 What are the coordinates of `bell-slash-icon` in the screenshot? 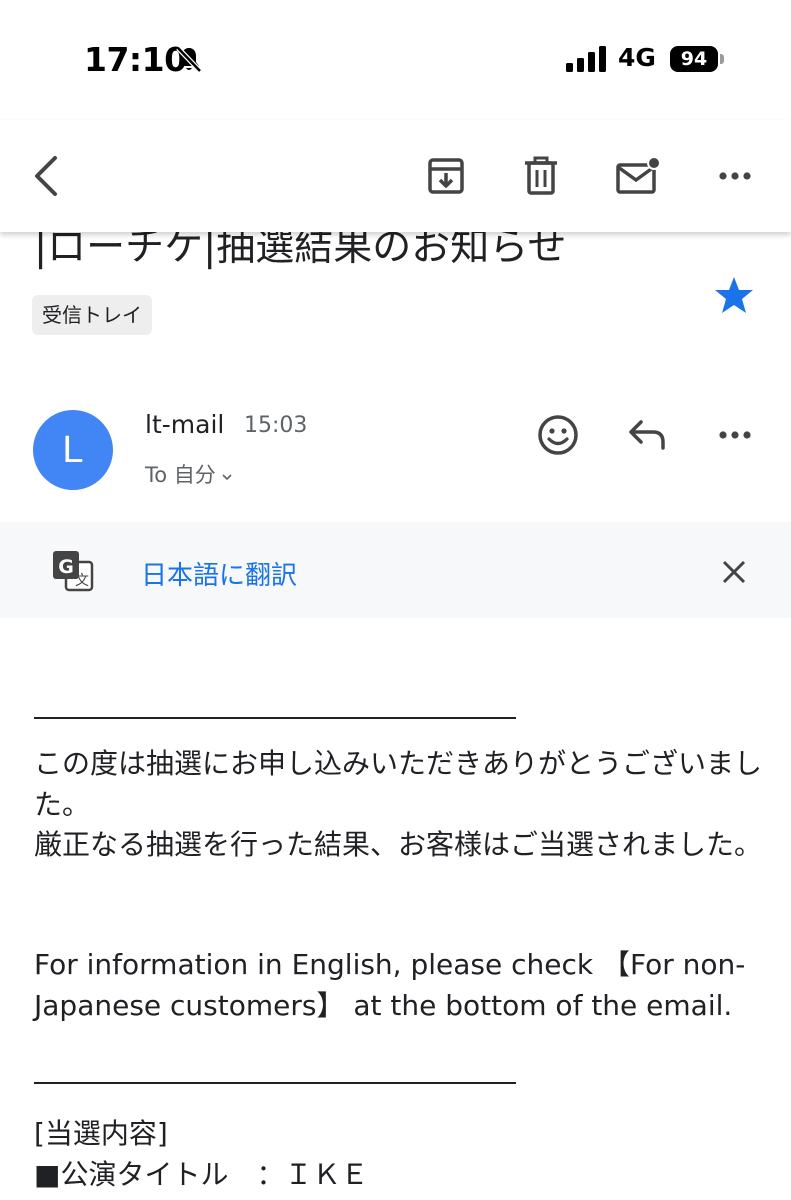 It's located at (189, 59).